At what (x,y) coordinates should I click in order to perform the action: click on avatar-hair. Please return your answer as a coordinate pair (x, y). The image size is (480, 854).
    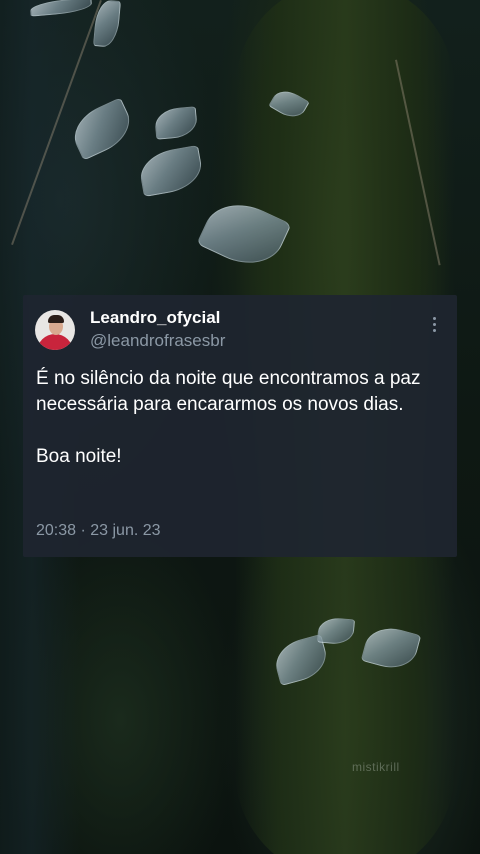
    Looking at the image, I should click on (56, 319).